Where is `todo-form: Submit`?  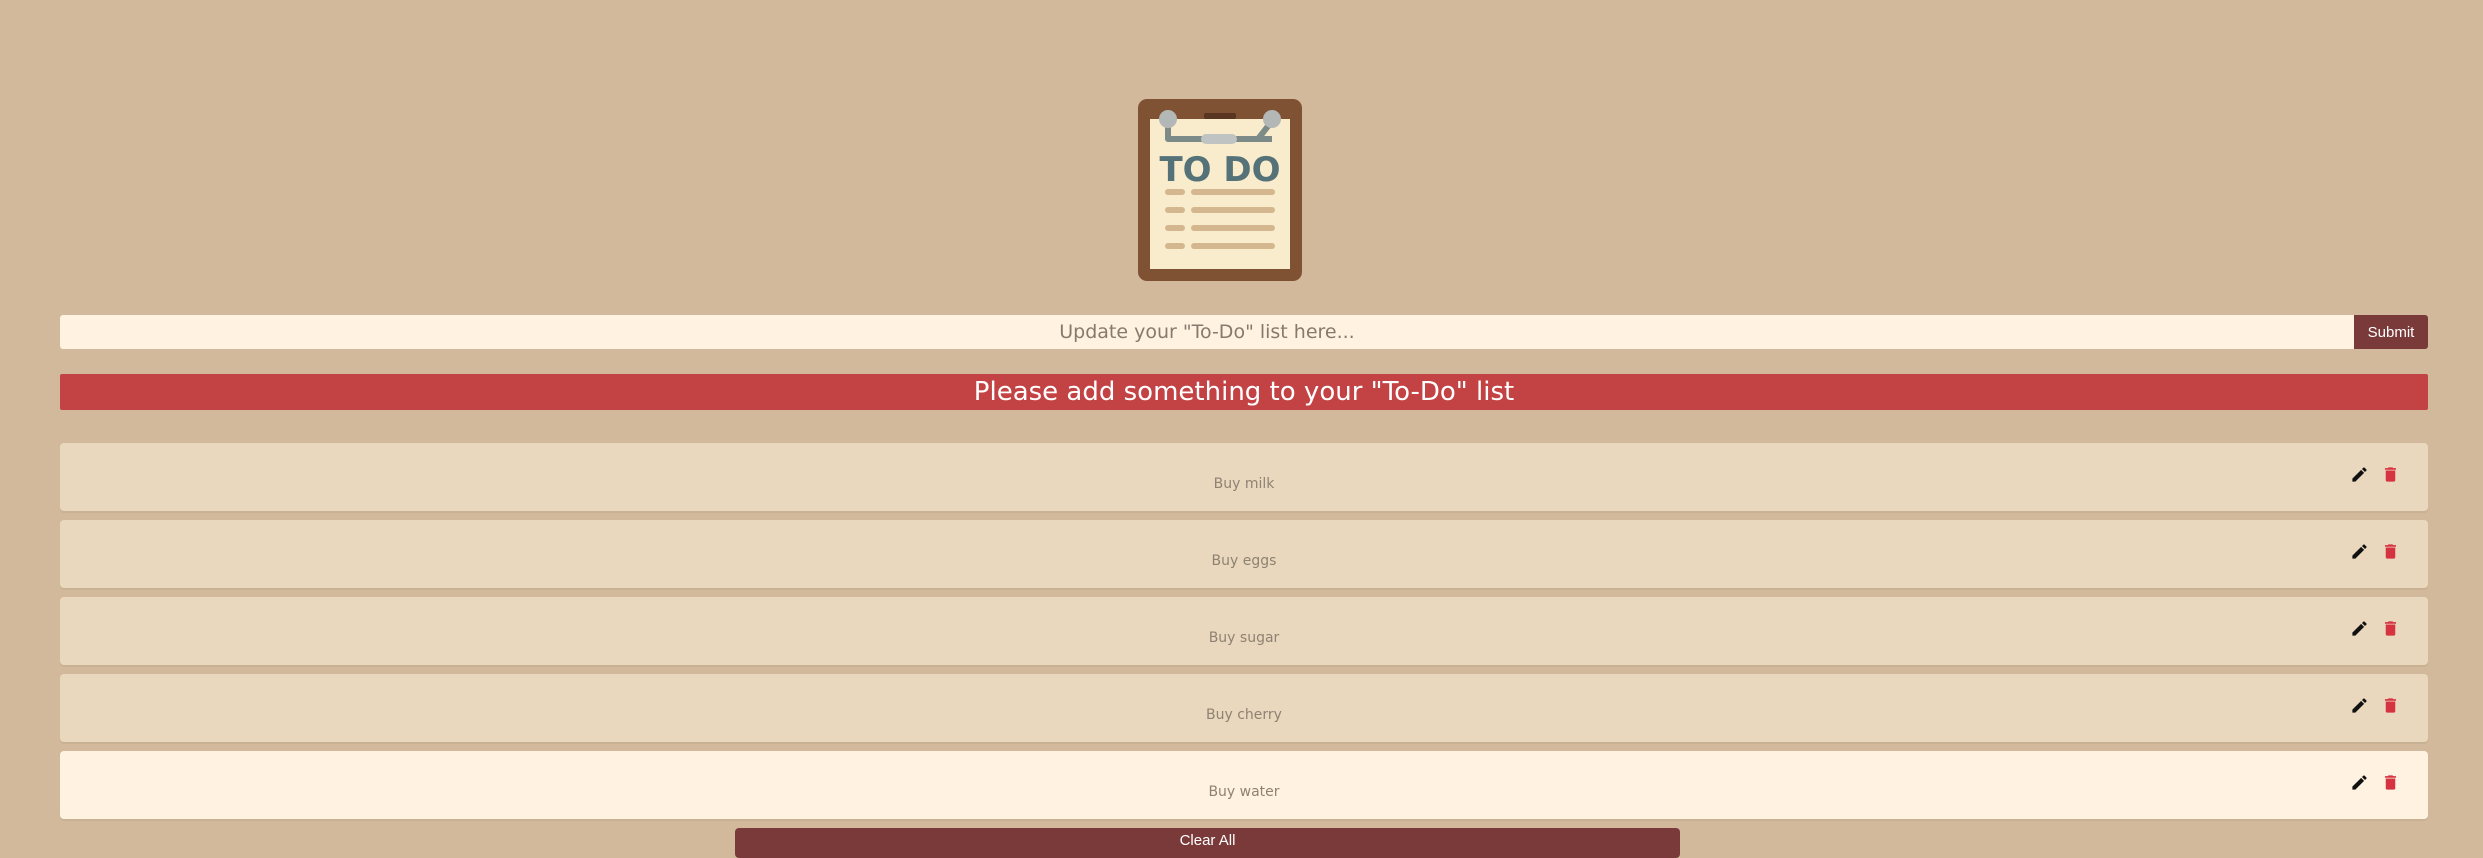 todo-form: Submit is located at coordinates (1244, 332).